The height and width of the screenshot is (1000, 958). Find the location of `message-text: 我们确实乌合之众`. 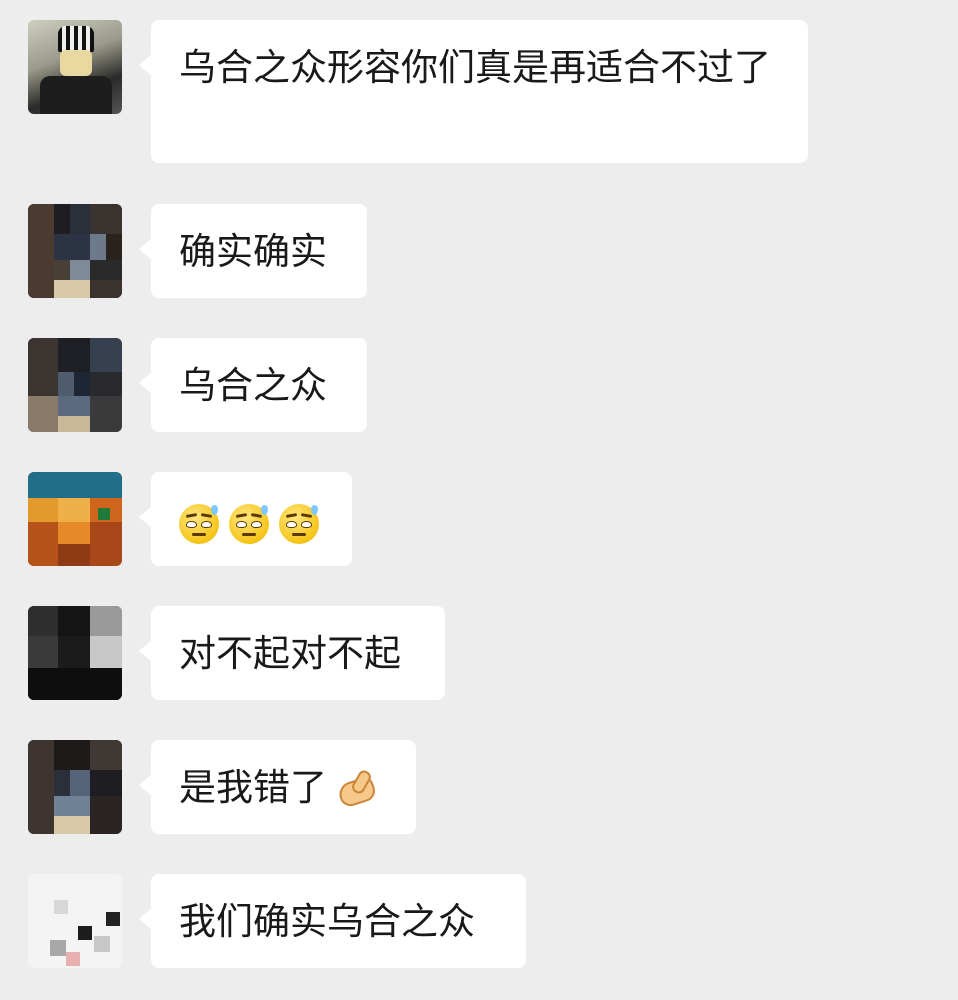

message-text: 我们确实乌合之众 is located at coordinates (327, 921).